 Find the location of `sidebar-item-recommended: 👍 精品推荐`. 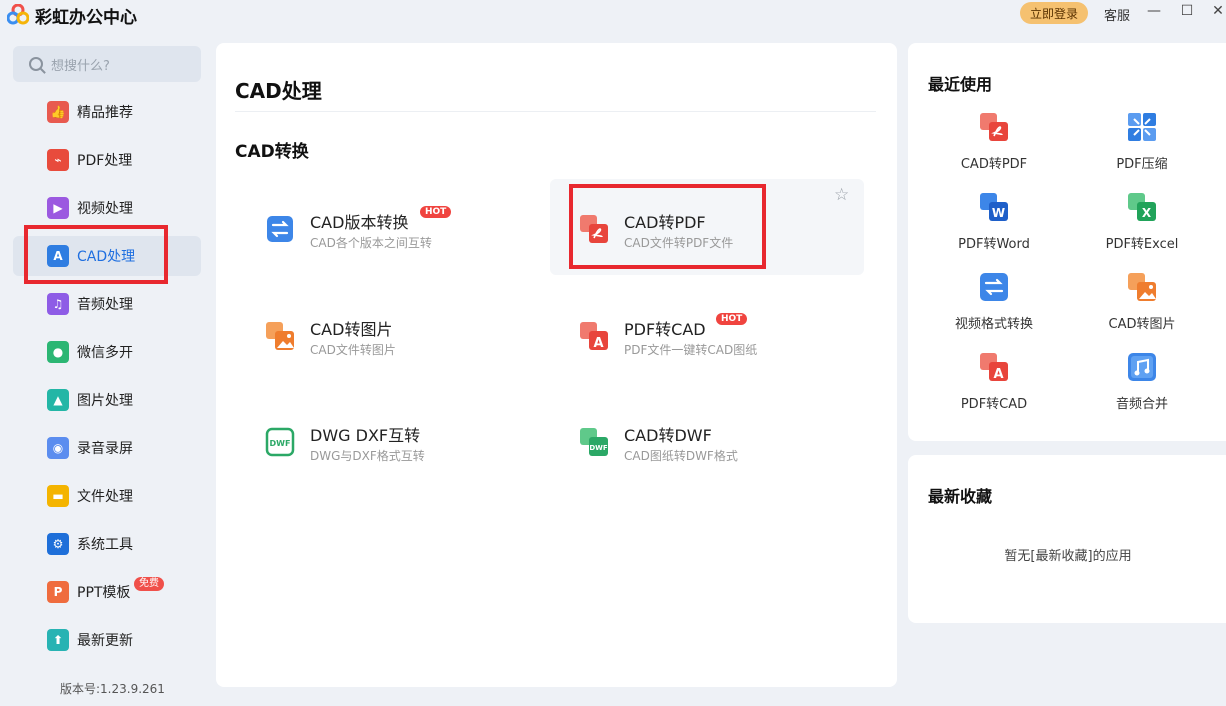

sidebar-item-recommended: 👍 精品推荐 is located at coordinates (107, 112).